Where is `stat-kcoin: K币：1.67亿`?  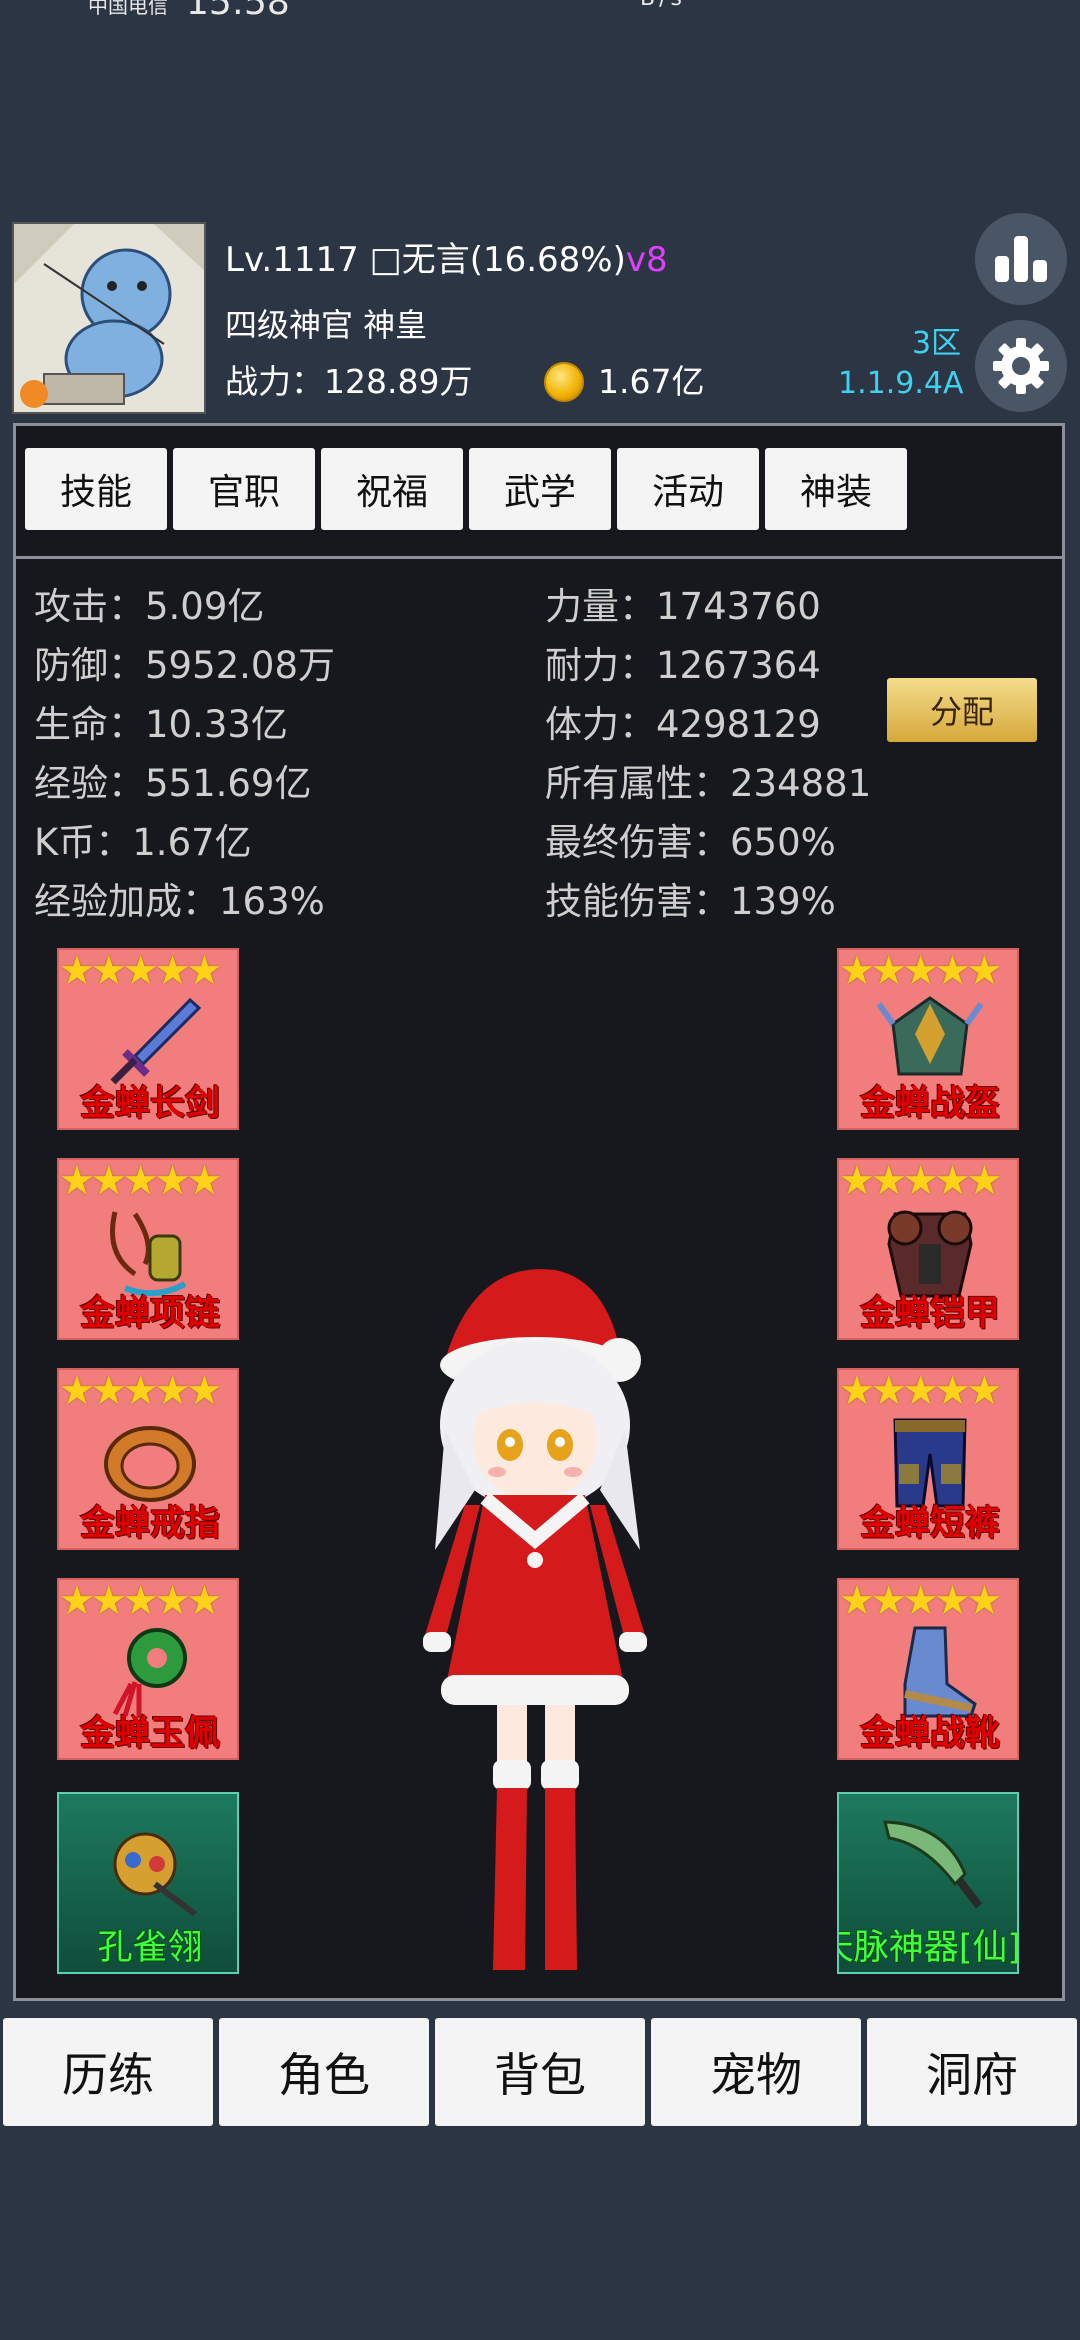 stat-kcoin: K币：1.67亿 is located at coordinates (143, 842).